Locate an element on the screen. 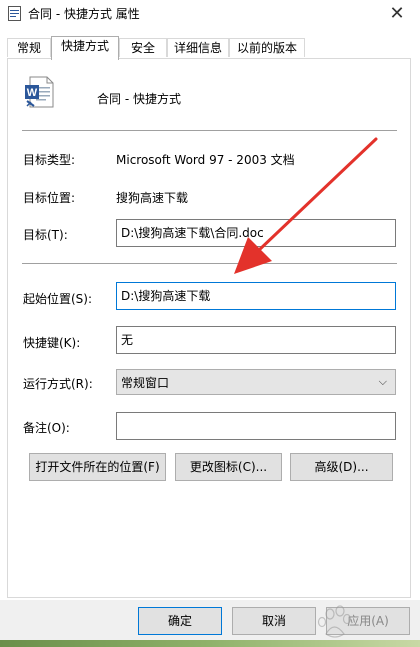 Image resolution: width=420 pixels, height=647 pixels. ok-button: 确定 is located at coordinates (180, 621).